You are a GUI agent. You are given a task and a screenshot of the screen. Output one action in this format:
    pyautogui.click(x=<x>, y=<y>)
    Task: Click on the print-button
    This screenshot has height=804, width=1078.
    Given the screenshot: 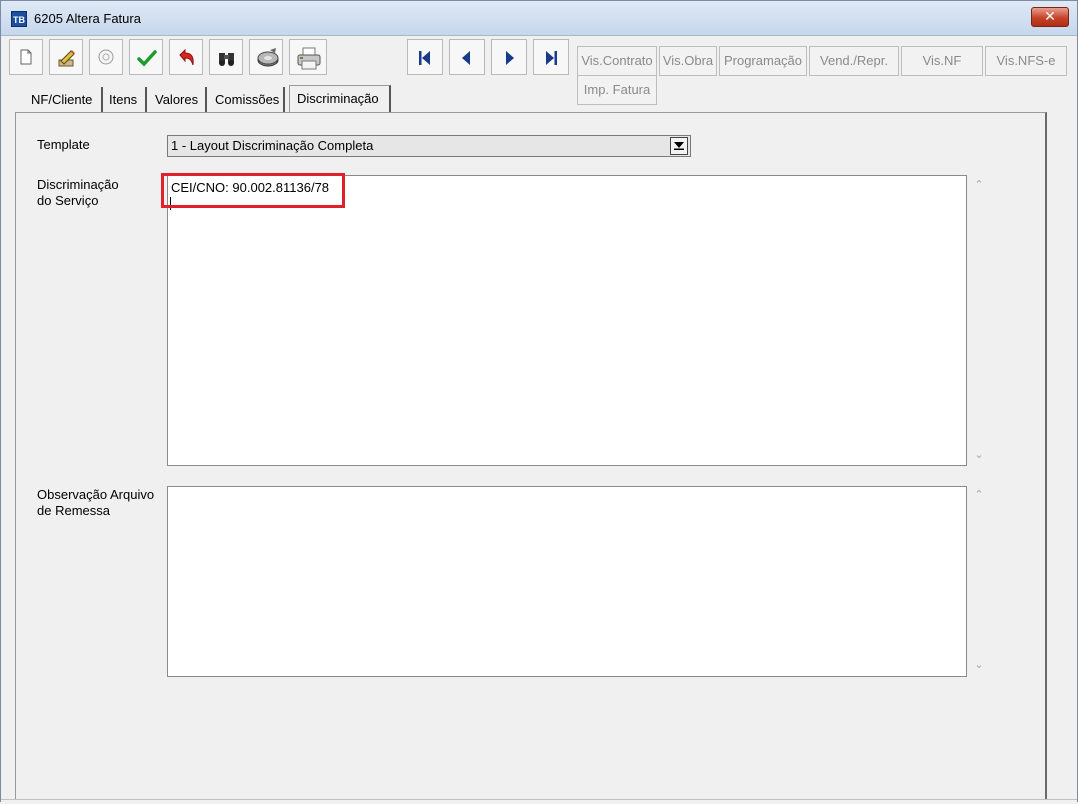 What is the action you would take?
    pyautogui.click(x=308, y=57)
    